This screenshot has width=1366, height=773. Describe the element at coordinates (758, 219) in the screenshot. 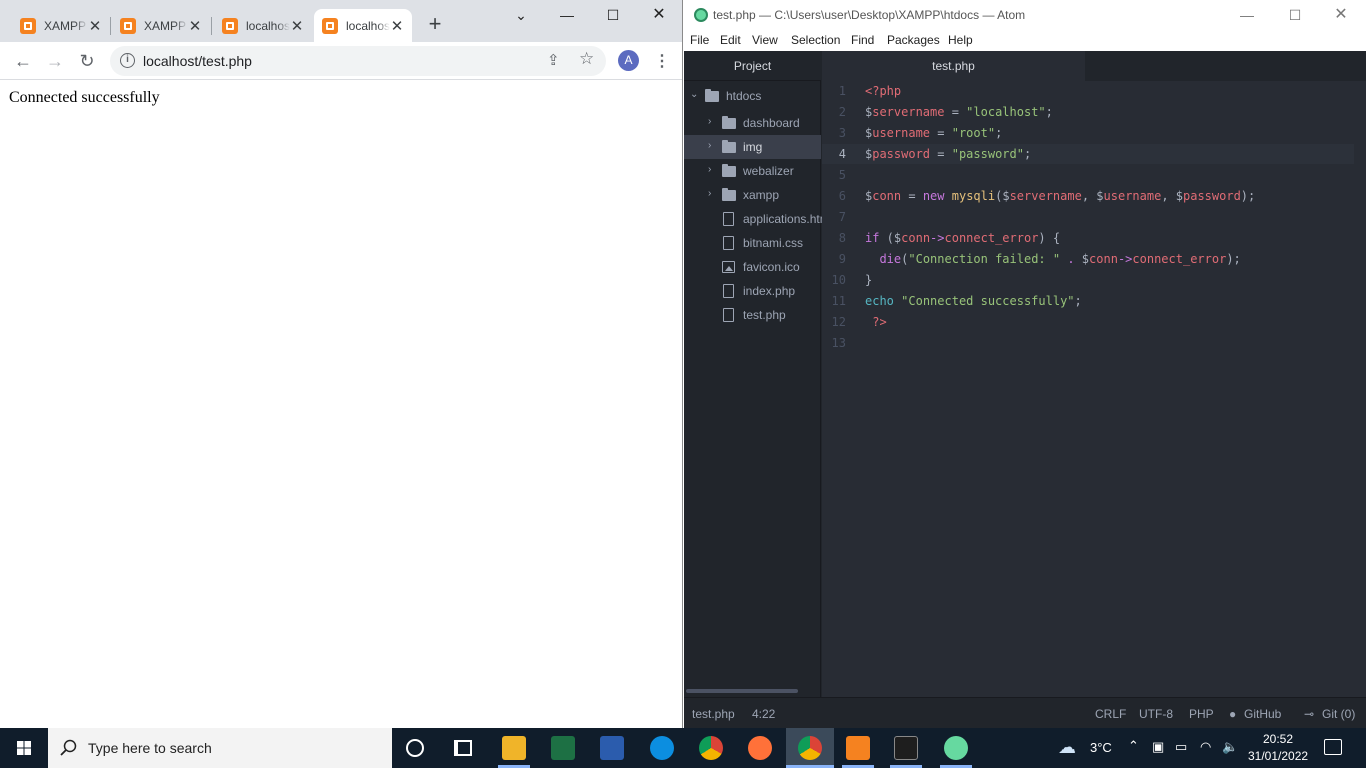

I see `tree-item-applications-html: applications.html` at that location.